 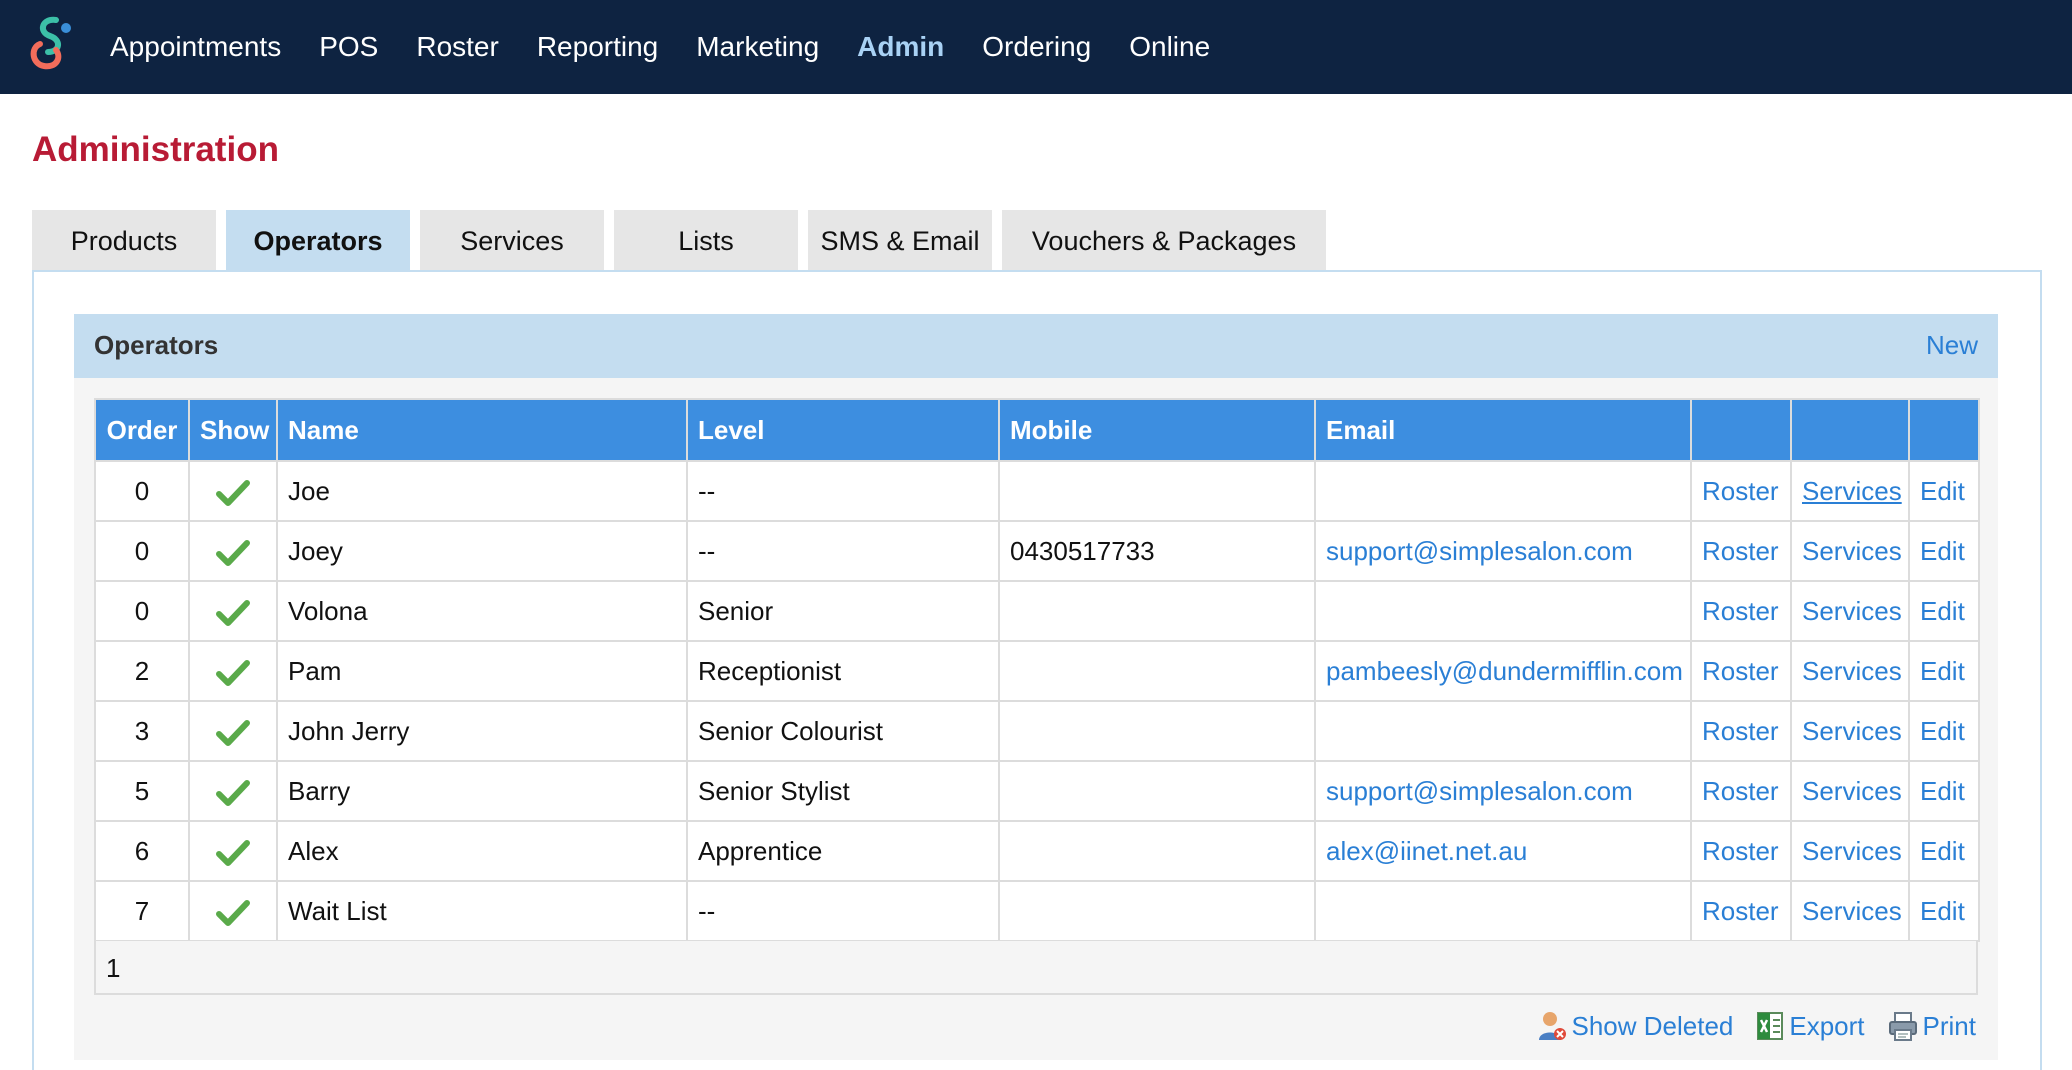 I want to click on email-link: alex@iinet.net.au, so click(x=1426, y=851).